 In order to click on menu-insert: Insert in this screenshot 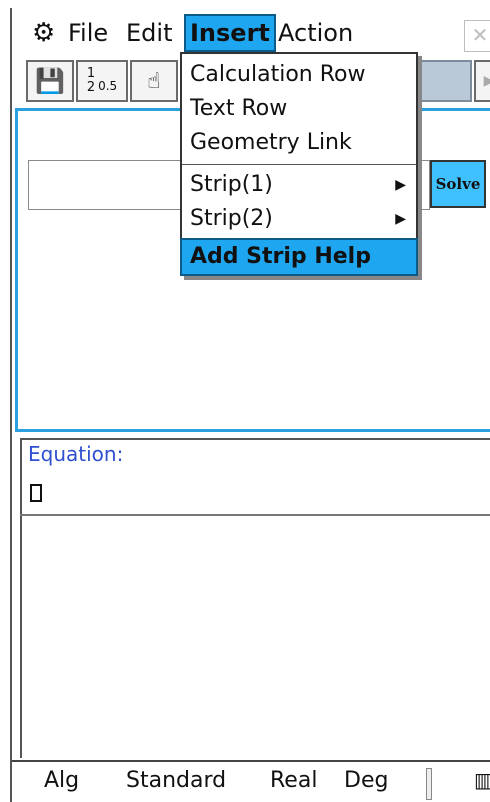, I will do `click(230, 33)`.